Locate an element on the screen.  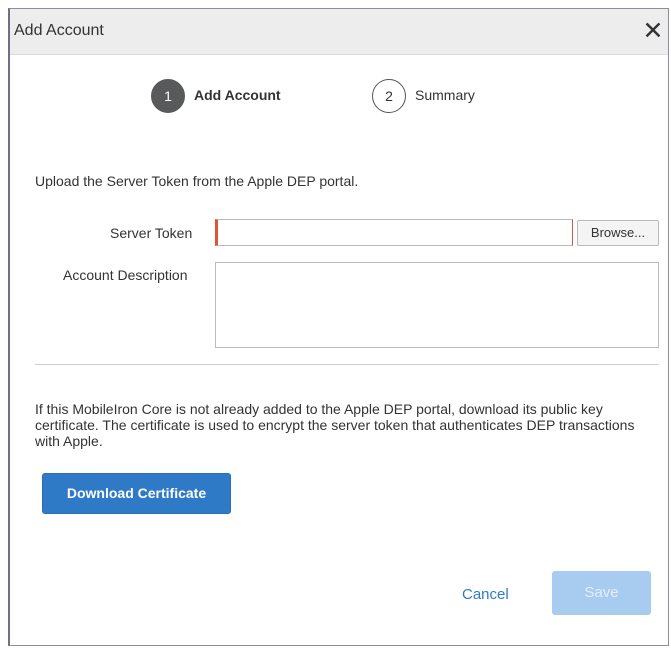
download-certificate-button: Download Certificate is located at coordinates (136, 493).